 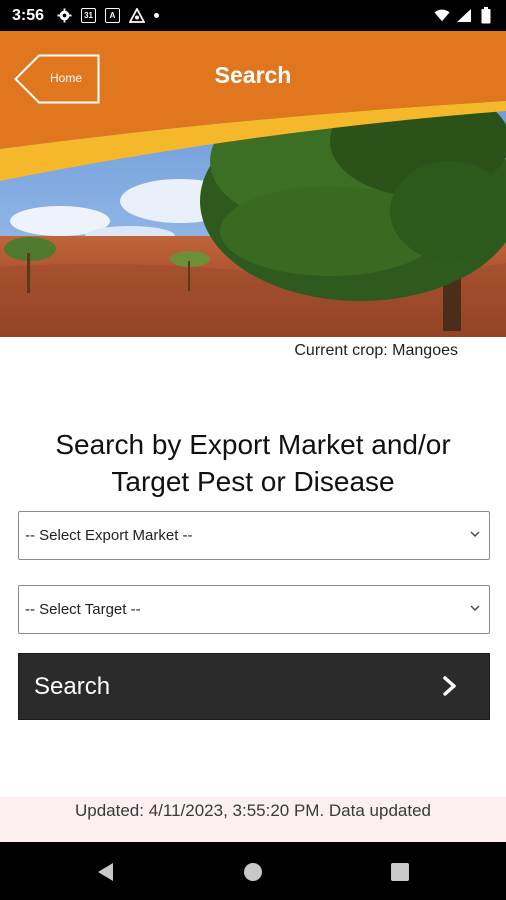 I want to click on current-crop-text: Current crop: Mangoes, so click(x=376, y=350).